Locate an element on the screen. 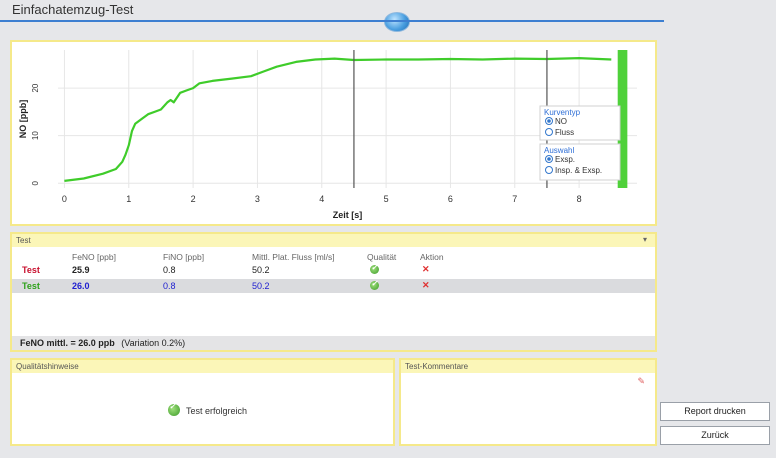 This screenshot has width=776, height=458. title-divider is located at coordinates (332, 21).